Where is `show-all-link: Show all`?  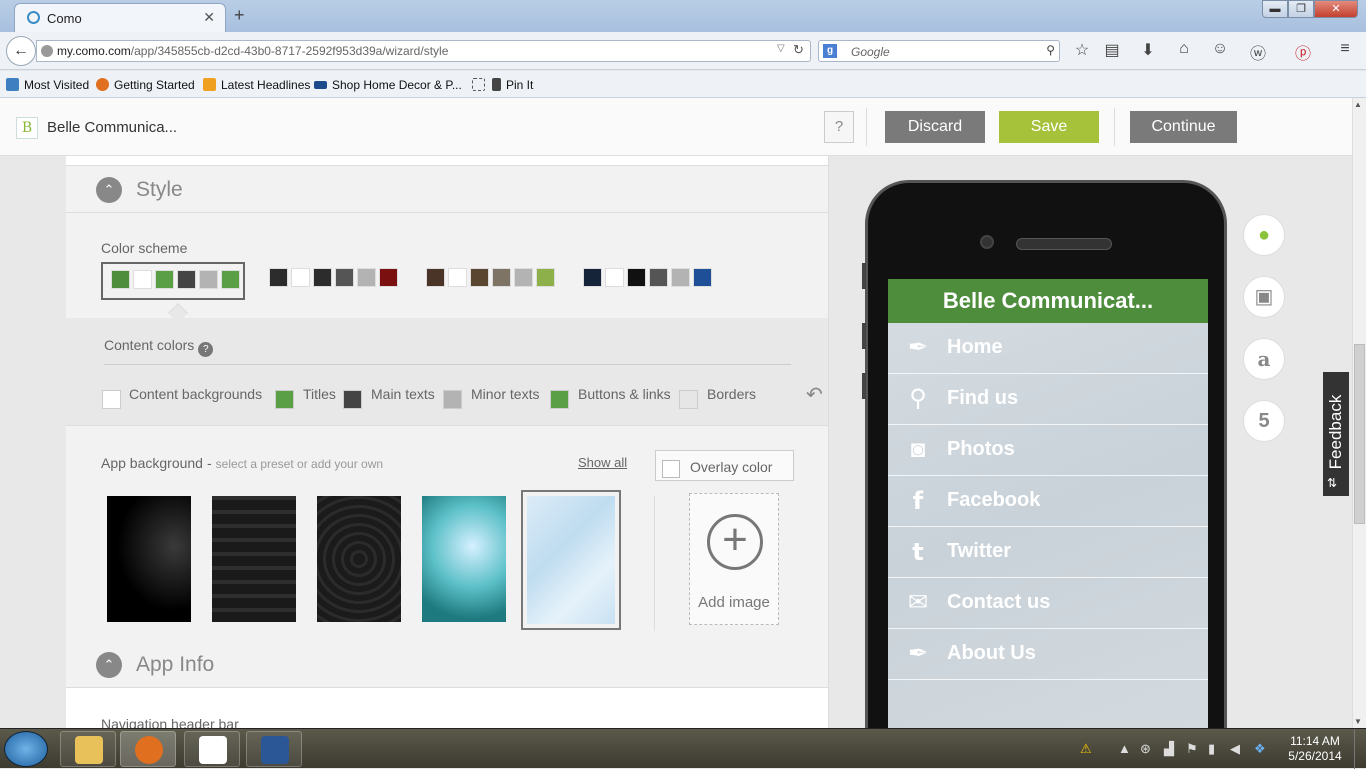
show-all-link: Show all is located at coordinates (602, 462).